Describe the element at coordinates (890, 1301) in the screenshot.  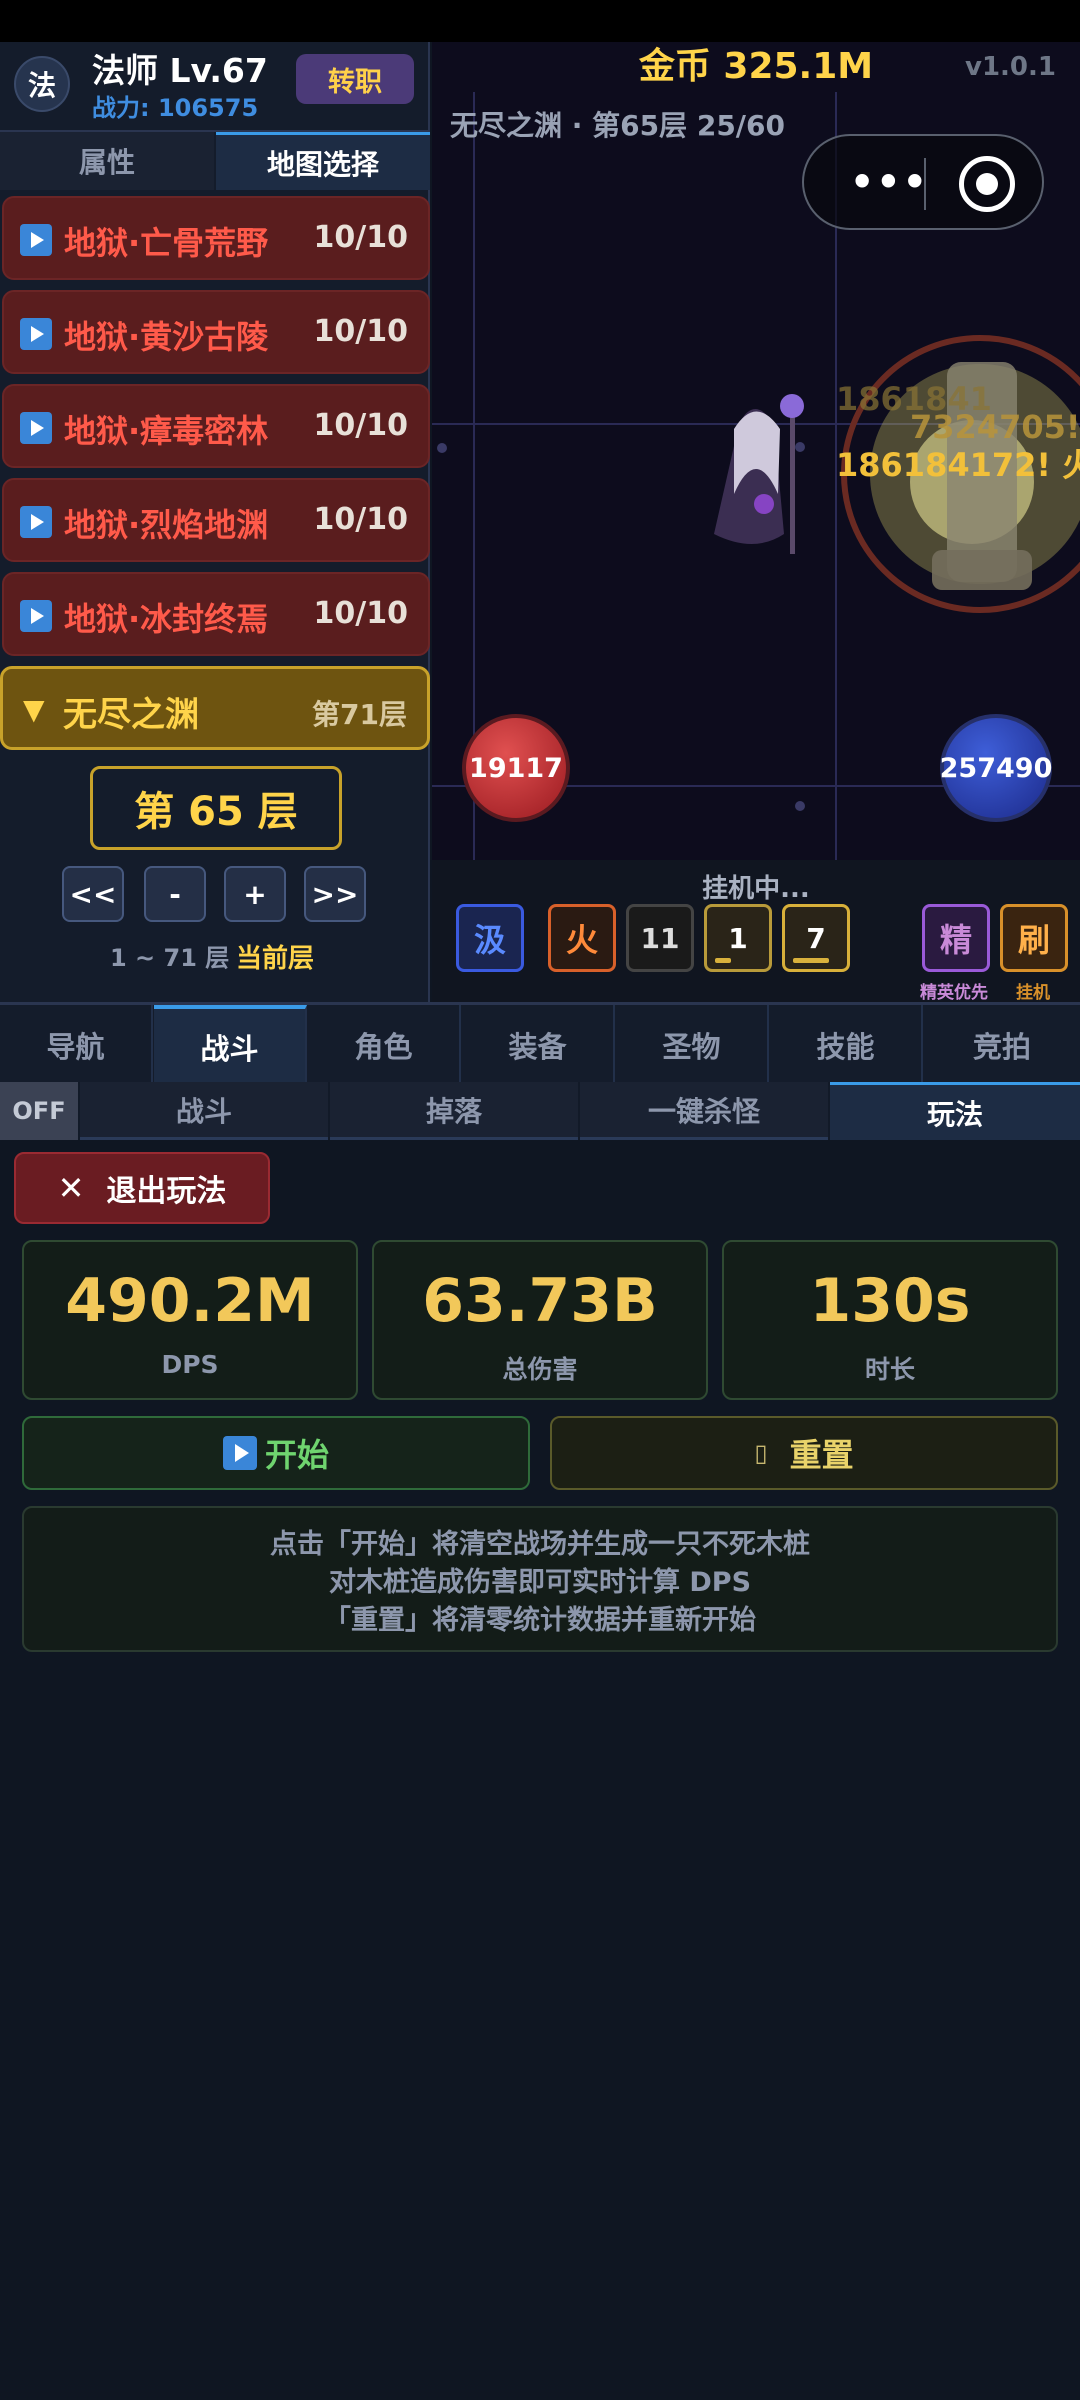
I see `stat-value: 130s` at that location.